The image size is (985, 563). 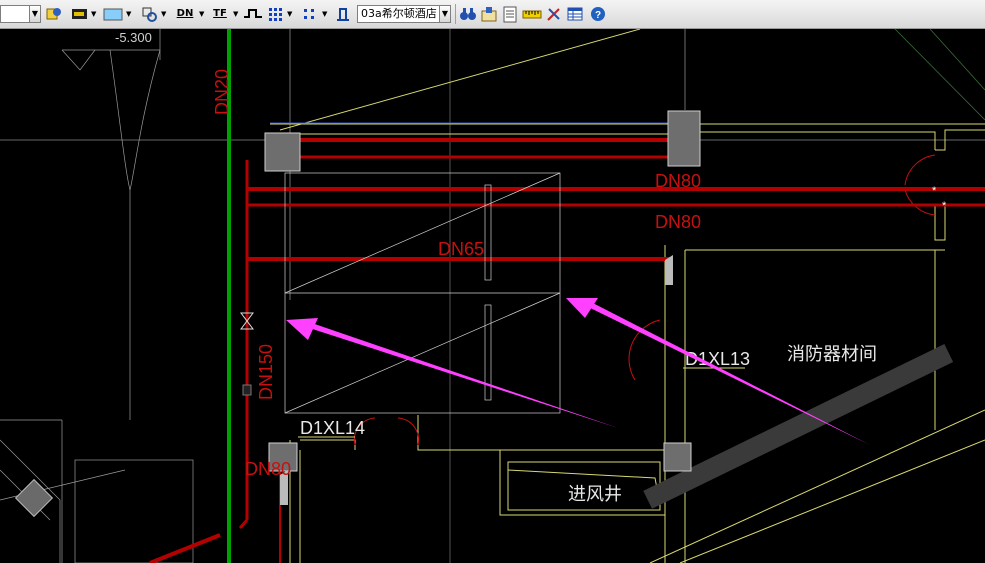 What do you see at coordinates (93, 14) in the screenshot?
I see `layer-state-dropdown-icon: ▼` at bounding box center [93, 14].